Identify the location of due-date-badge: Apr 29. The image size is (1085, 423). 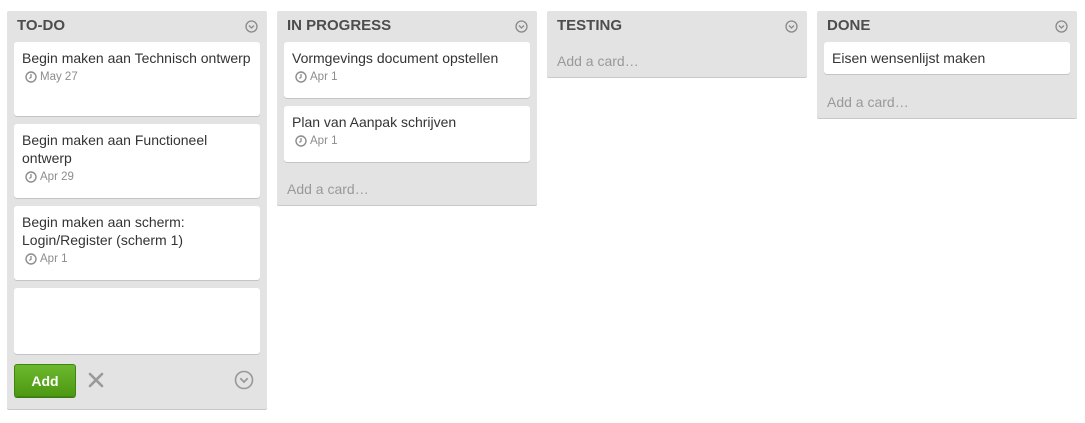
(137, 177).